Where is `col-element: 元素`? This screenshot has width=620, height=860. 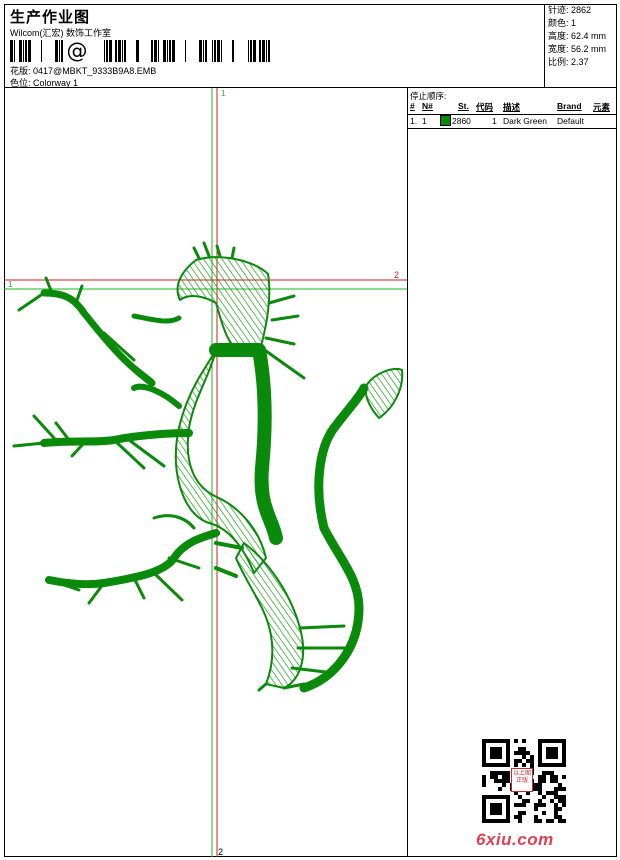 col-element: 元素 is located at coordinates (602, 107).